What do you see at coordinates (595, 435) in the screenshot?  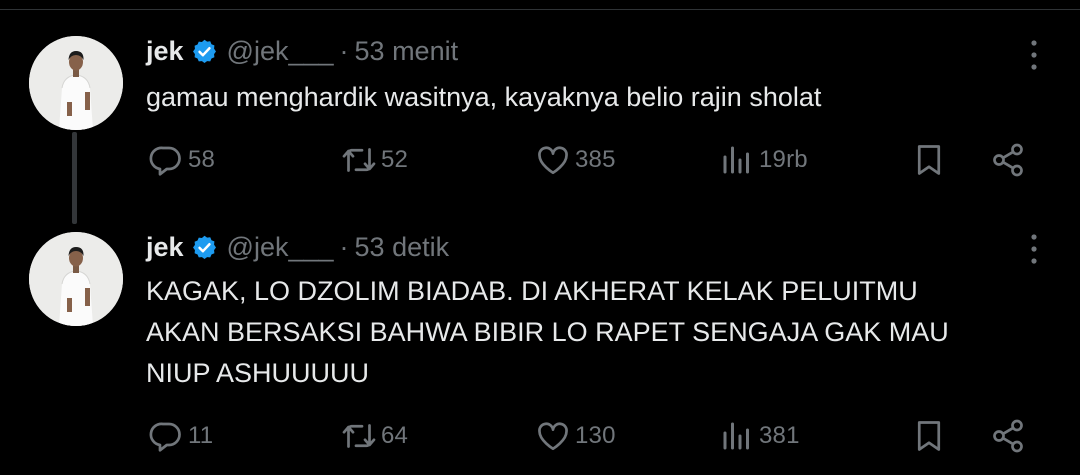 I see `like-count: 130` at bounding box center [595, 435].